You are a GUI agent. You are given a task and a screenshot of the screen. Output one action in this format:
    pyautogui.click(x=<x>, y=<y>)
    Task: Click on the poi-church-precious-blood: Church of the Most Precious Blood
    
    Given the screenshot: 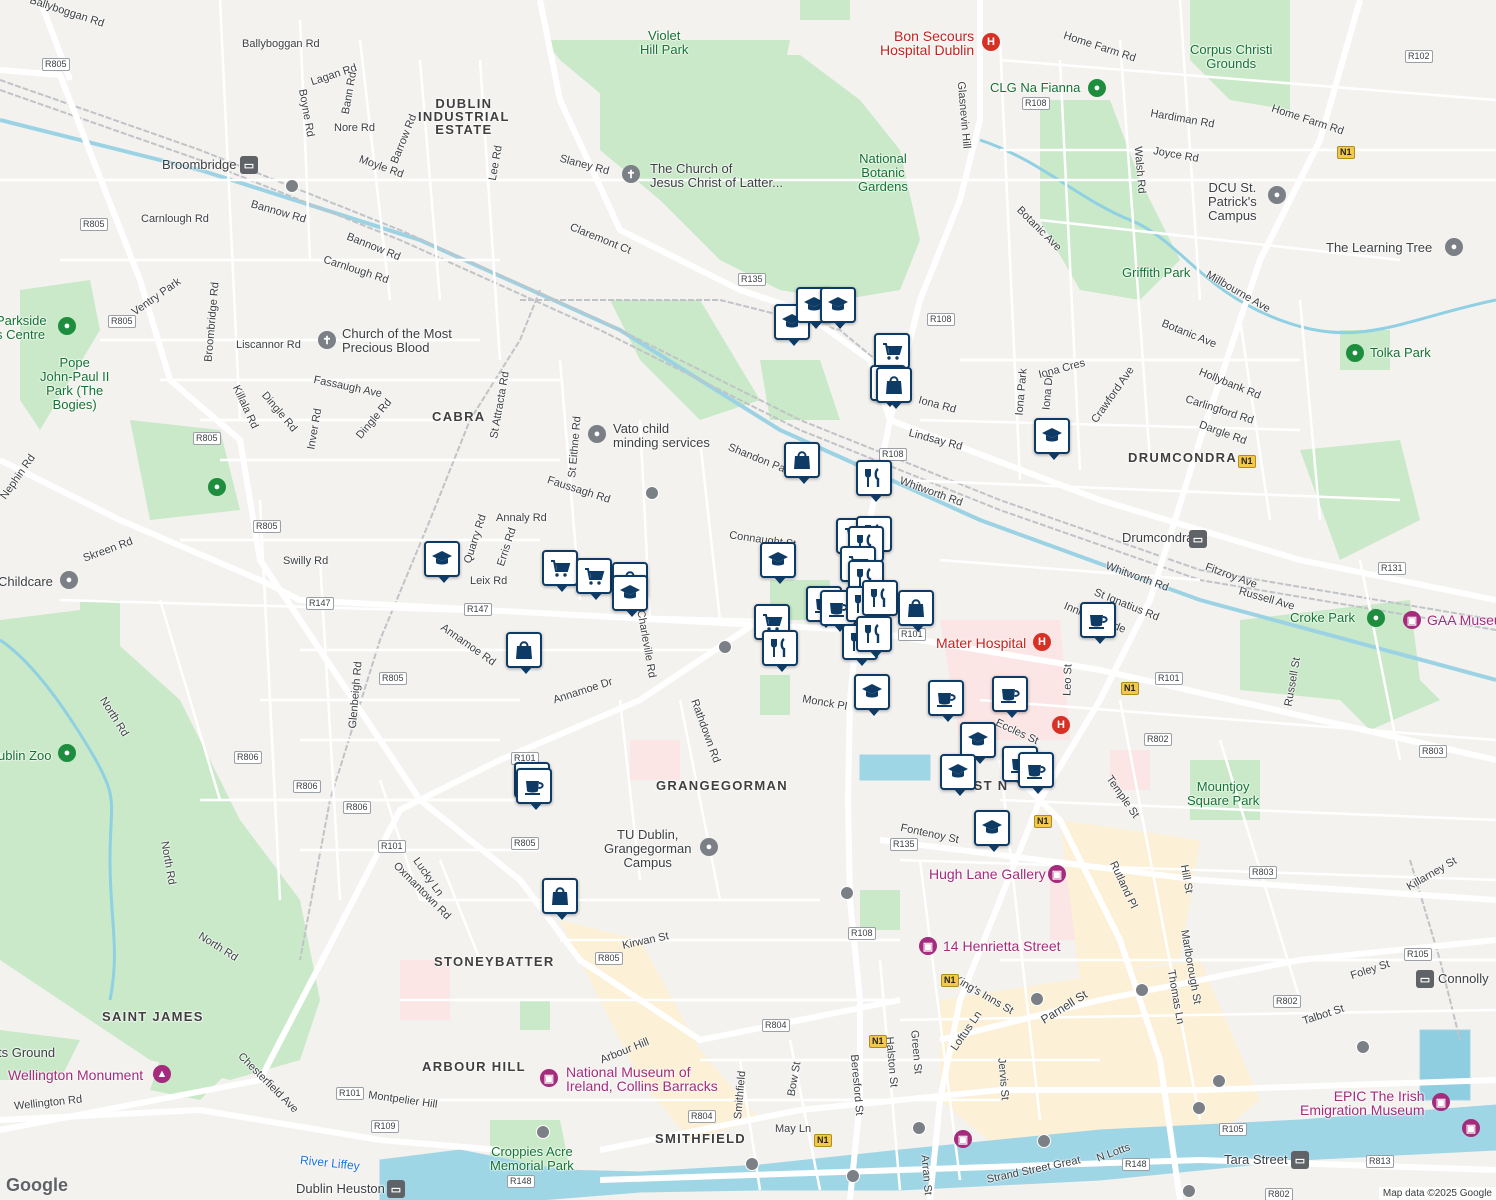 What is the action you would take?
    pyautogui.click(x=397, y=341)
    